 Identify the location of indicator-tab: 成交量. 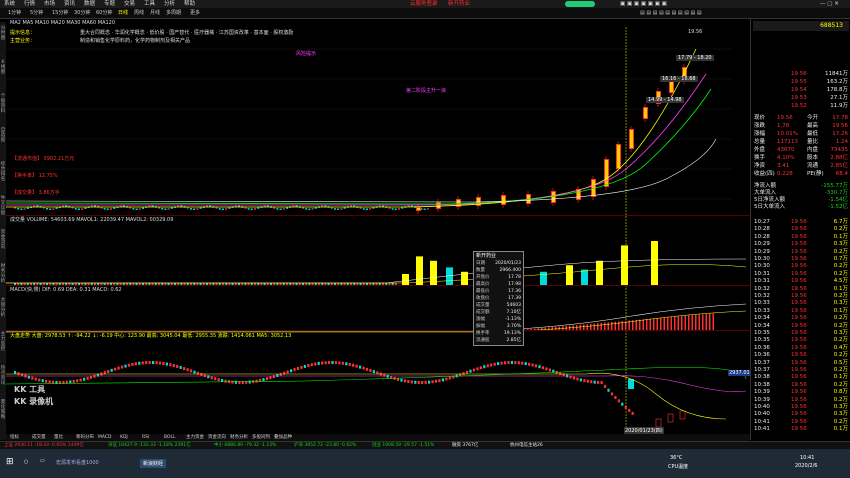
(39, 437).